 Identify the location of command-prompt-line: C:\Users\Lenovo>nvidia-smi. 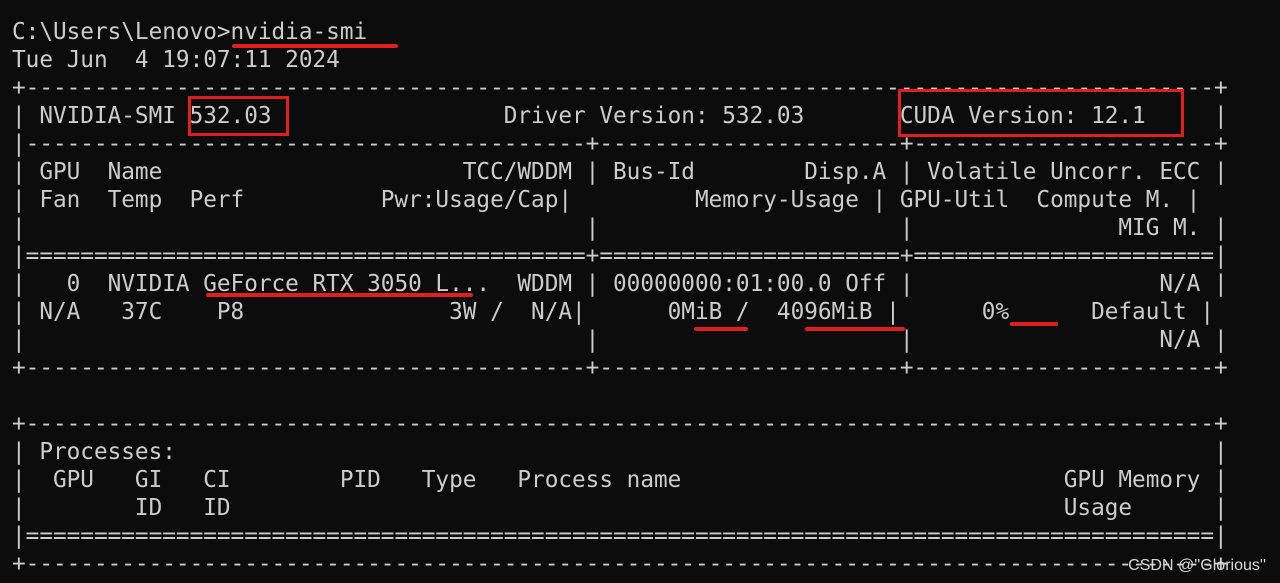
(190, 32).